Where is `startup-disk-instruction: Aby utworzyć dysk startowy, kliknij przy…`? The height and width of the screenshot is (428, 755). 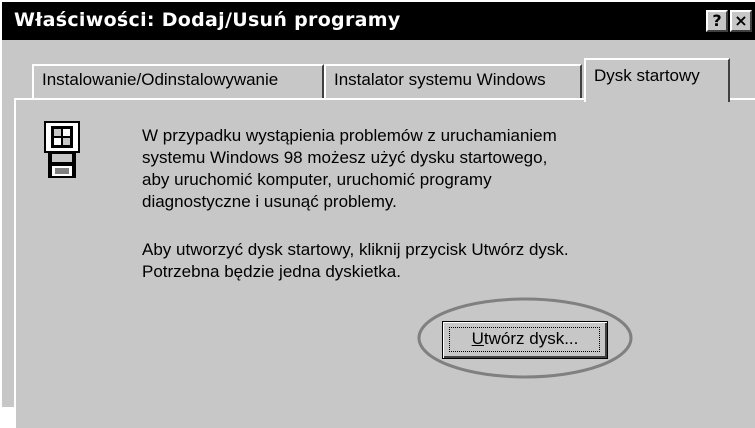 startup-disk-instruction: Aby utworzyć dysk startowy, kliknij przy… is located at coordinates (355, 260).